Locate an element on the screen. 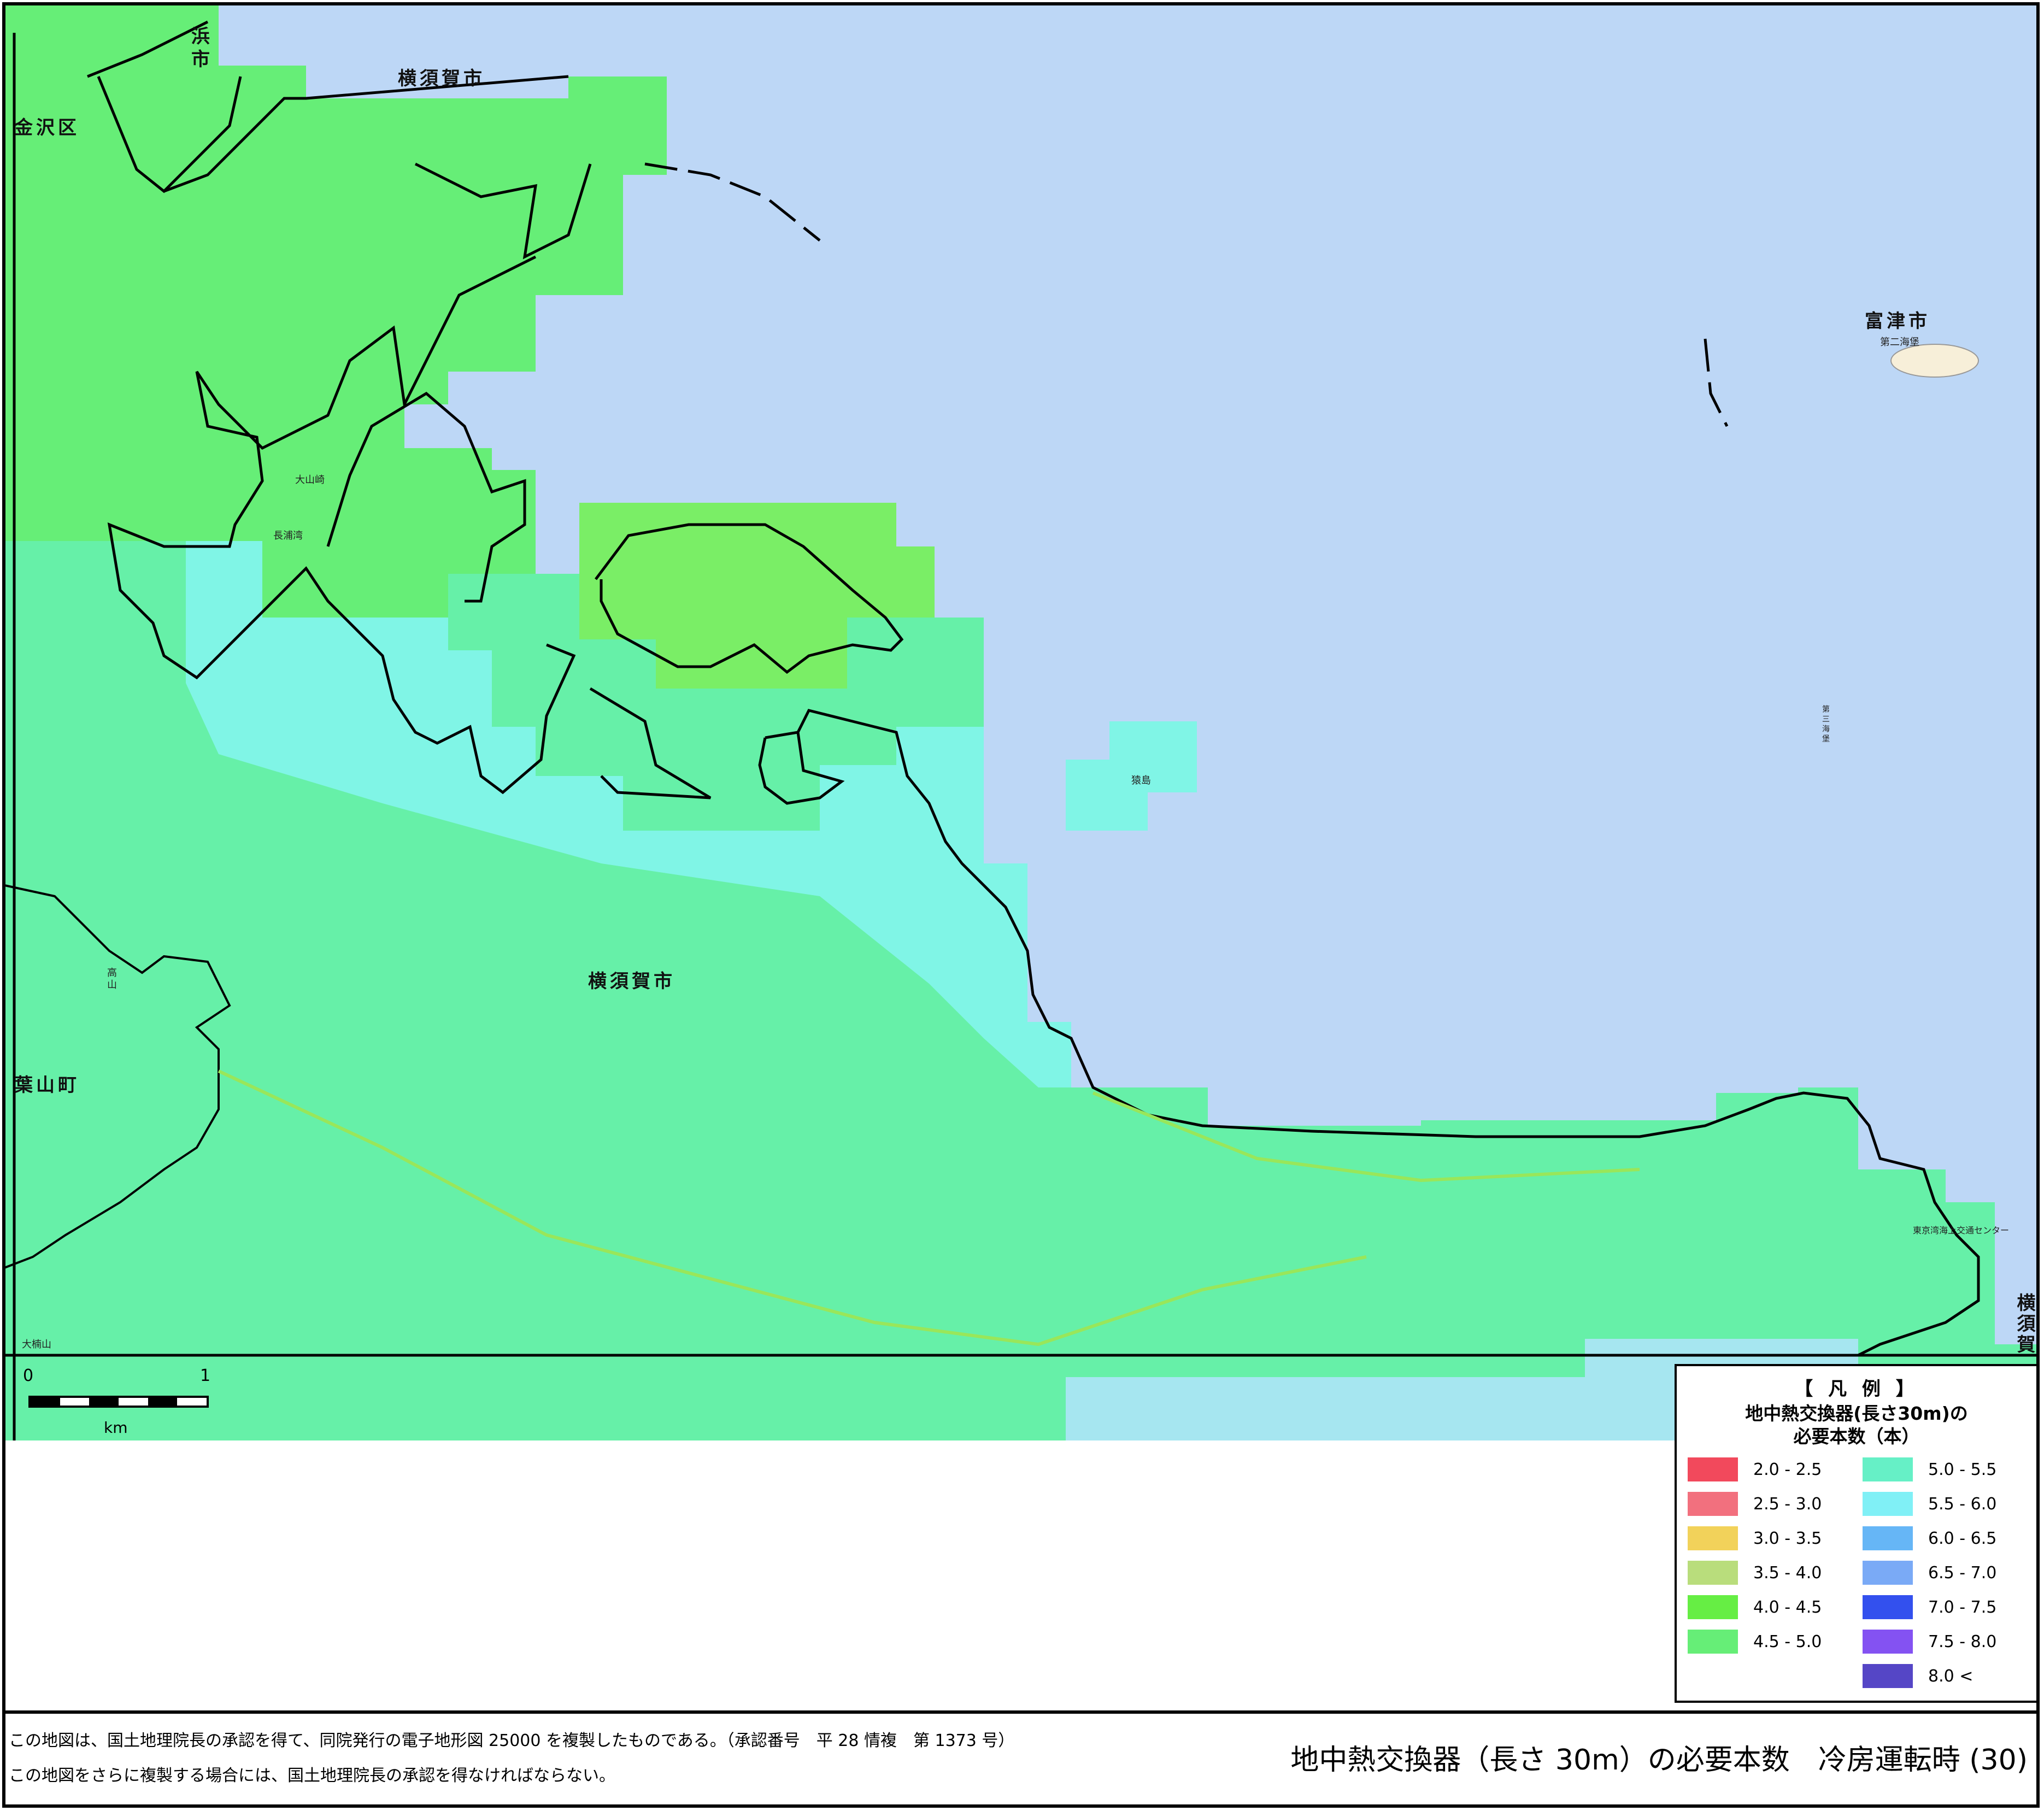  legend-title: 【 凡 例 】 is located at coordinates (1856, 1389).